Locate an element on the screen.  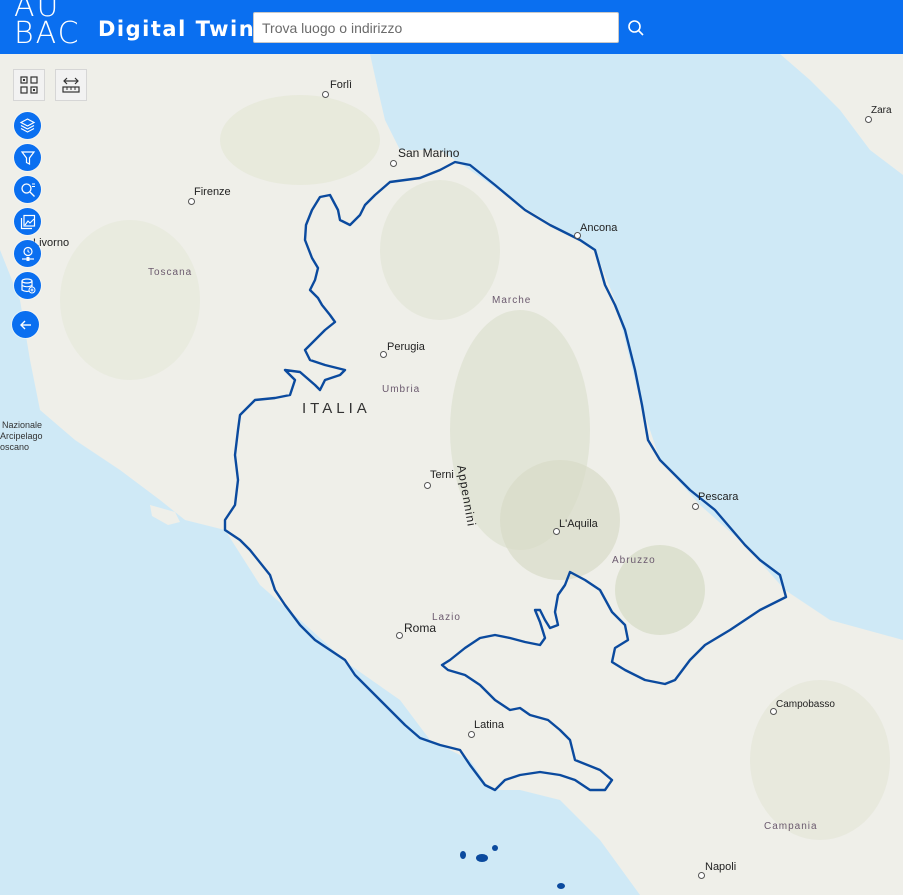
back-arrow-icon is located at coordinates (25, 324).